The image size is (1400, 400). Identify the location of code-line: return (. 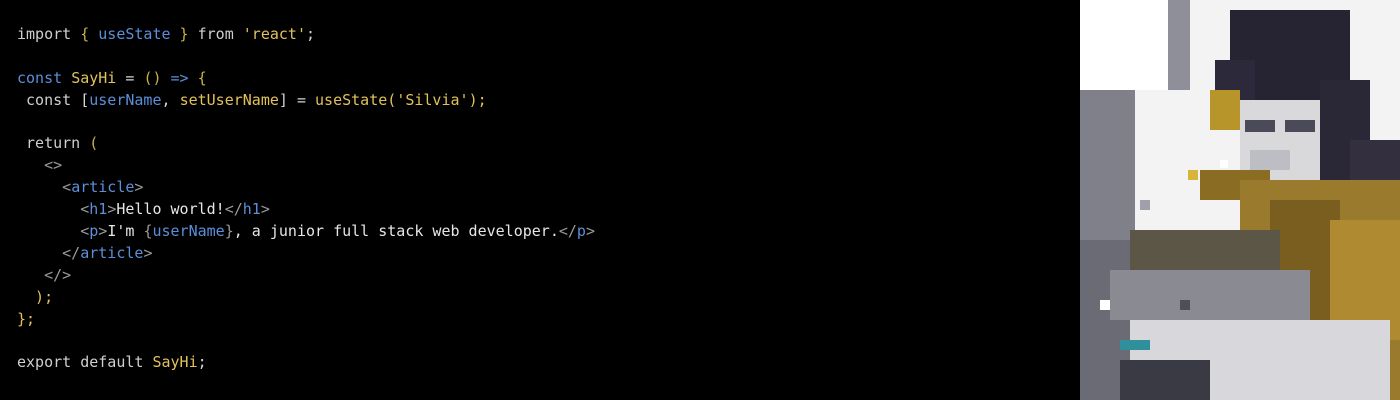
(542, 144).